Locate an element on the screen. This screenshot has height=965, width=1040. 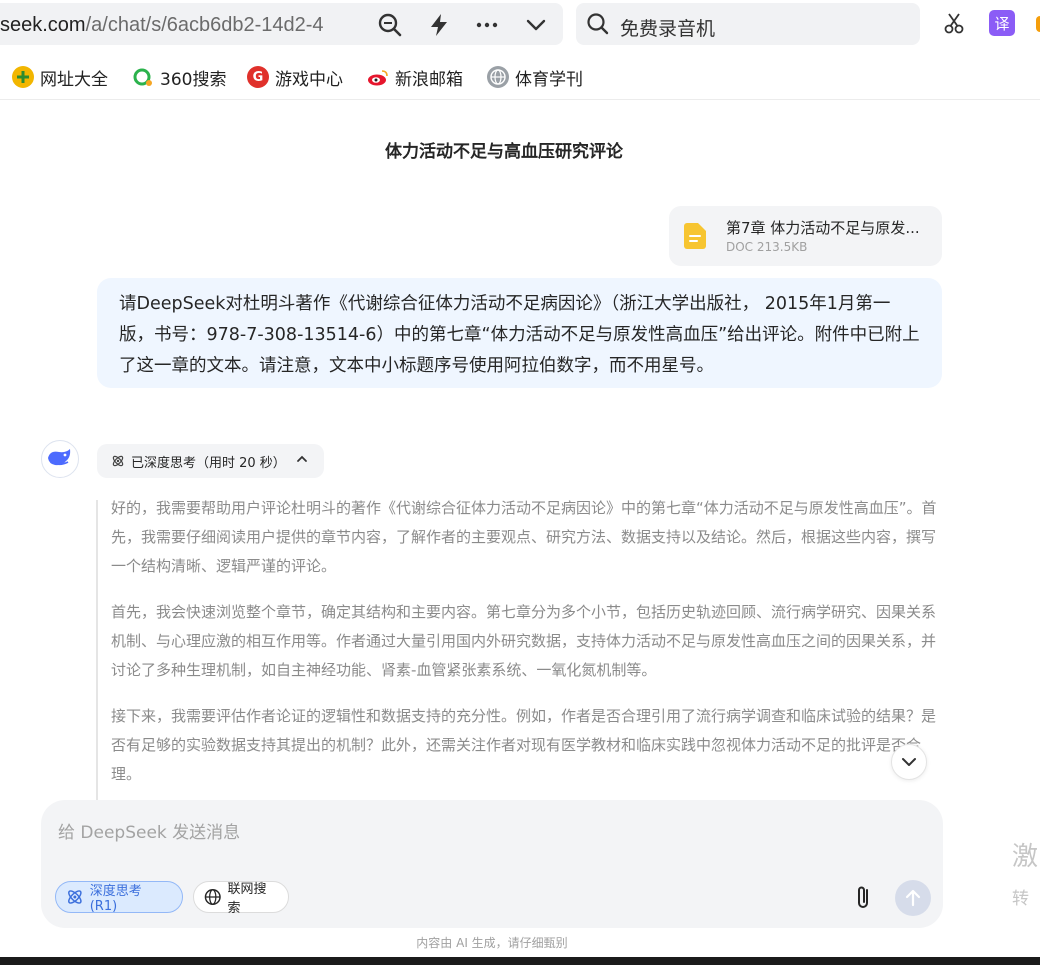
lightning-icon is located at coordinates (439, 25).